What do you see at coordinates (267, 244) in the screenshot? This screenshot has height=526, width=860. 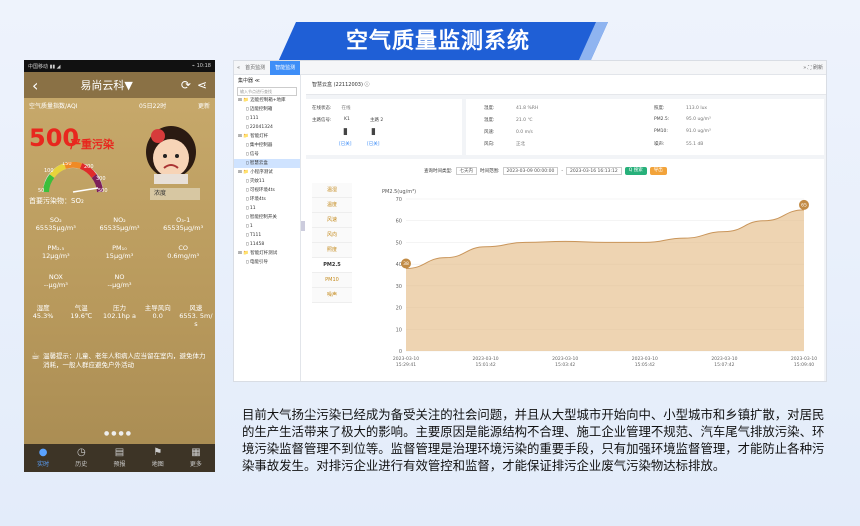 I see `tree-node: ▯ 11458` at bounding box center [267, 244].